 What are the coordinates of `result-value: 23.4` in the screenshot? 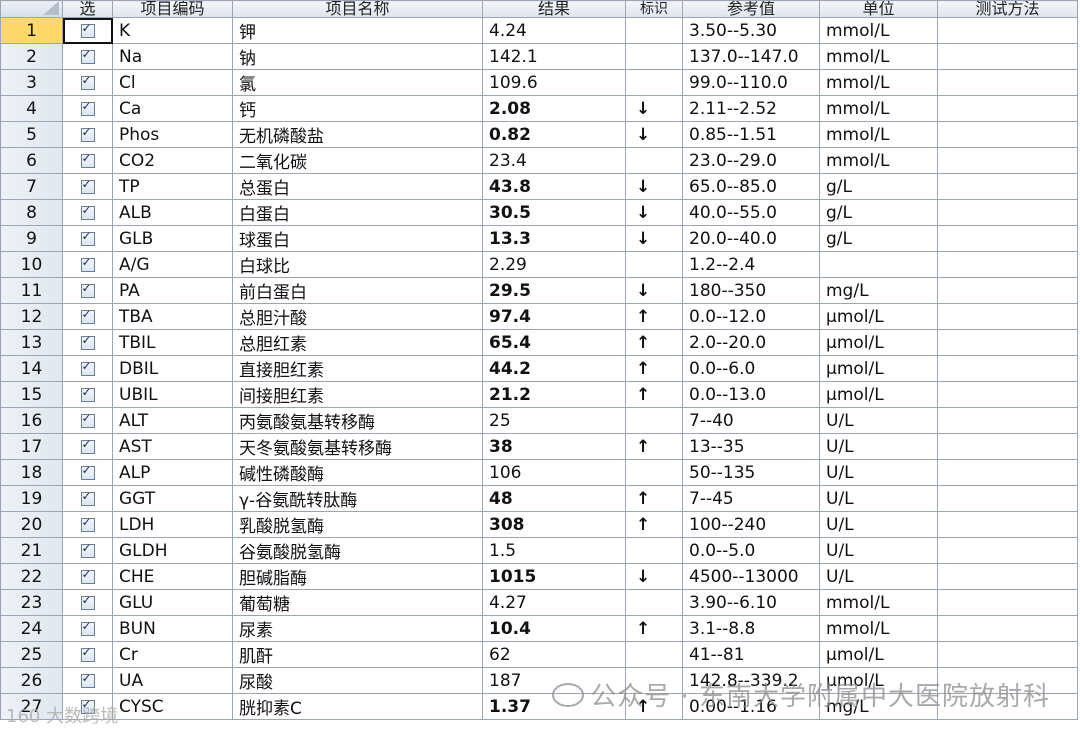 It's located at (554, 160).